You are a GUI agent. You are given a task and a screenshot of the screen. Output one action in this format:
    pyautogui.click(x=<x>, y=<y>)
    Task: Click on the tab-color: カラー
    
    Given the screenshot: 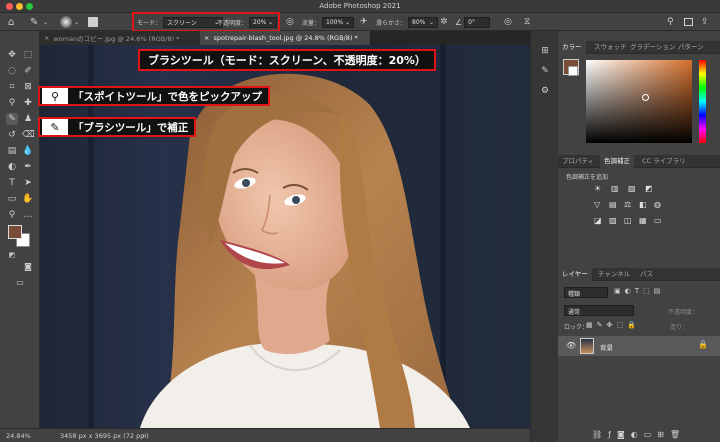 What is the action you would take?
    pyautogui.click(x=572, y=47)
    